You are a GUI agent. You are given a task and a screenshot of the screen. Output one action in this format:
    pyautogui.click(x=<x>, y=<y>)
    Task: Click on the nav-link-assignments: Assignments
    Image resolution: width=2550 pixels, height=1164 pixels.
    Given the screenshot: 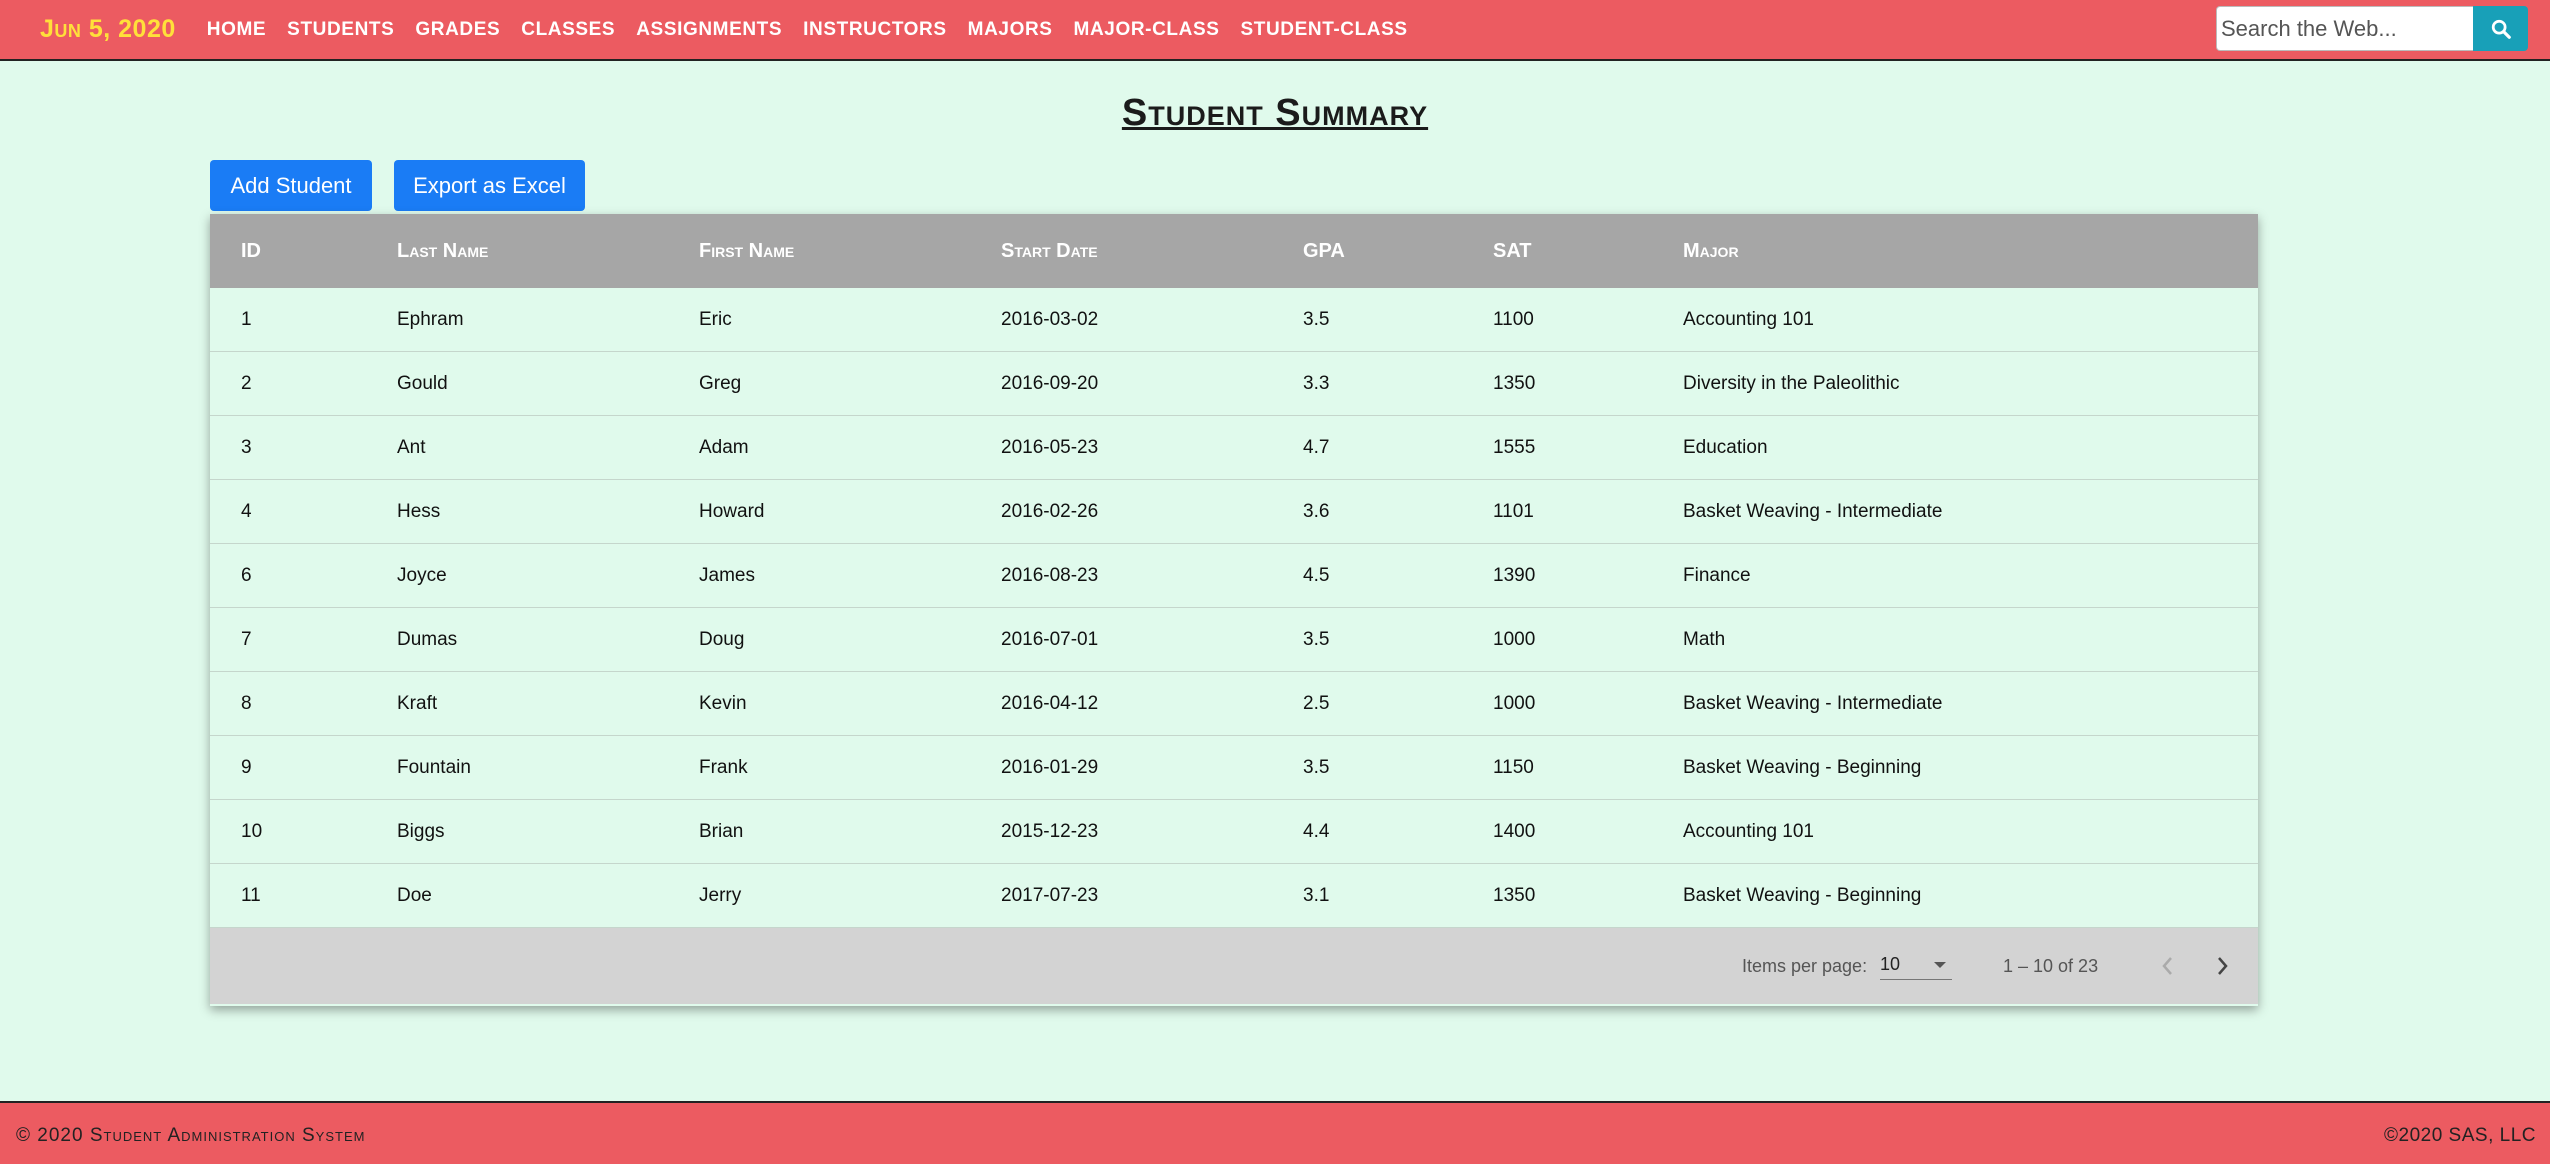 What is the action you would take?
    pyautogui.click(x=709, y=30)
    